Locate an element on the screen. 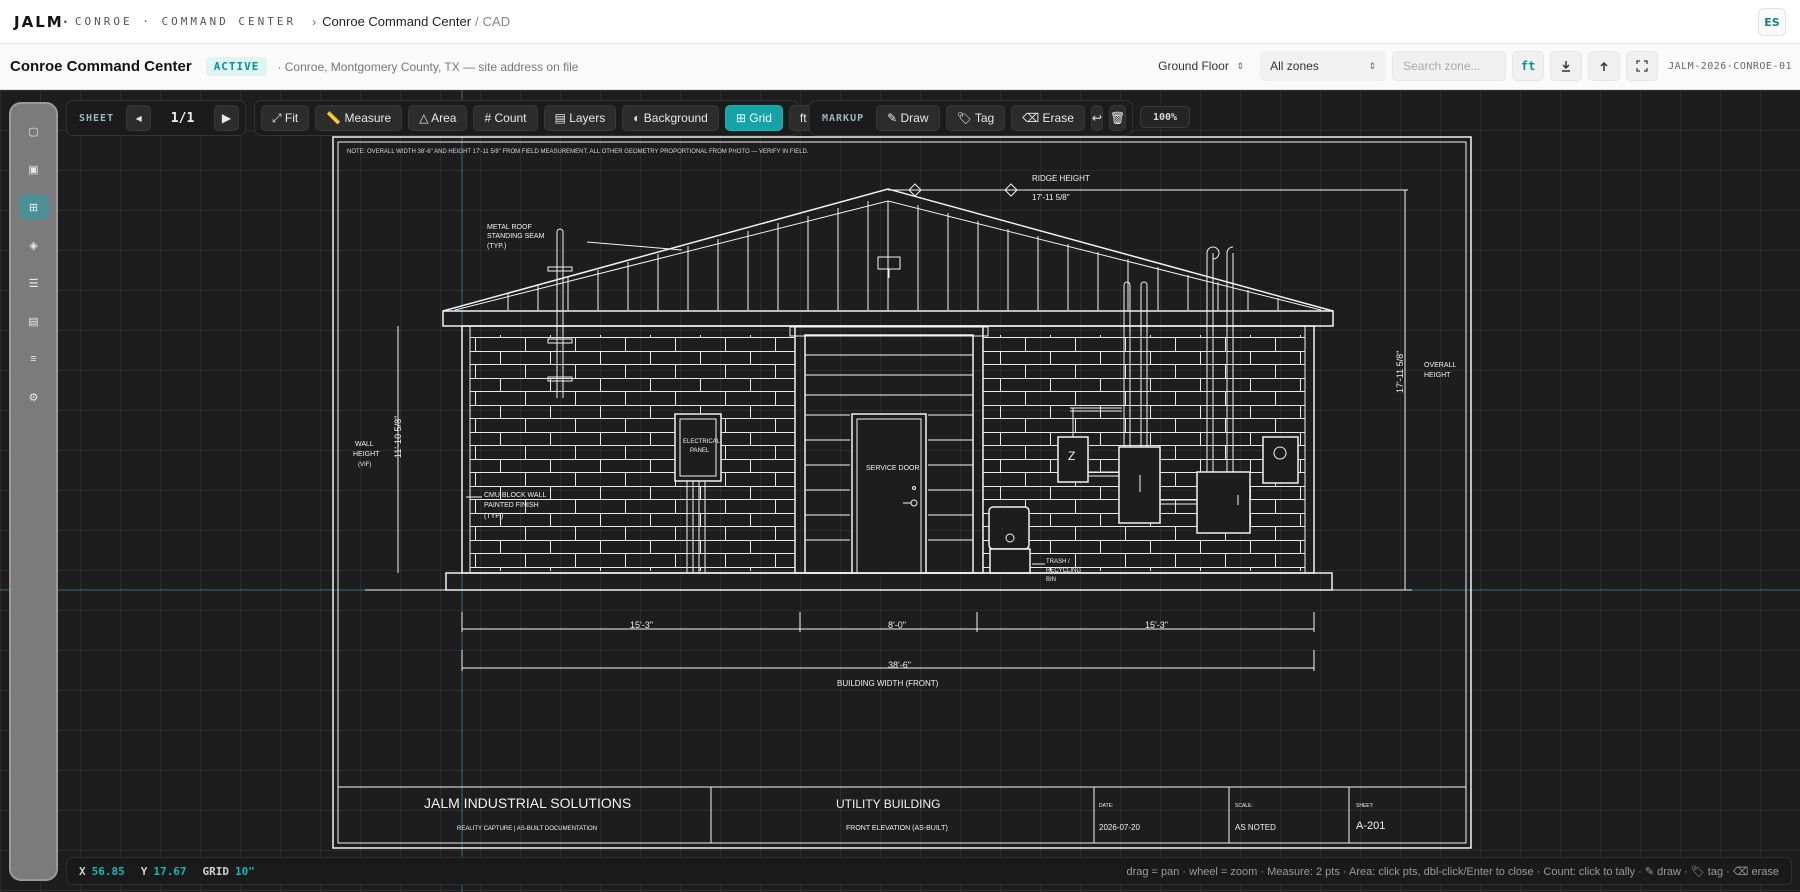 This screenshot has height=892, width=1800. gear-icon: ⚙ is located at coordinates (33, 397).